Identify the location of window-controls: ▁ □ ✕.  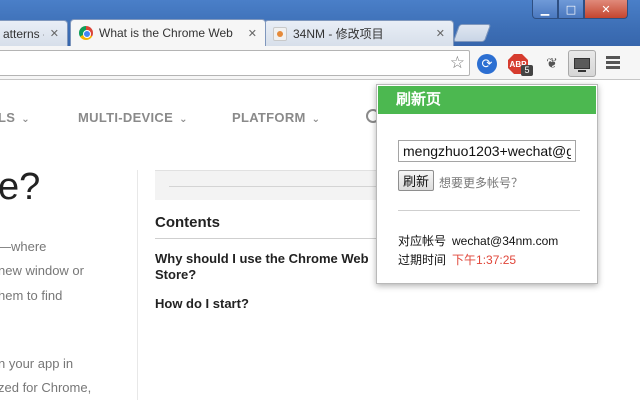
(580, 10).